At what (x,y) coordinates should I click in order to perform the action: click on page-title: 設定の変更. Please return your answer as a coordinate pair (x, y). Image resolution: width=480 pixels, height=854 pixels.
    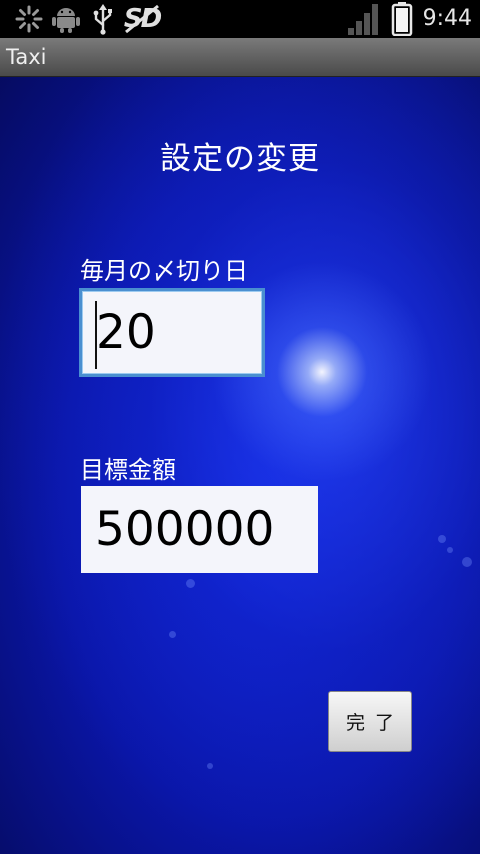
    Looking at the image, I should click on (240, 159).